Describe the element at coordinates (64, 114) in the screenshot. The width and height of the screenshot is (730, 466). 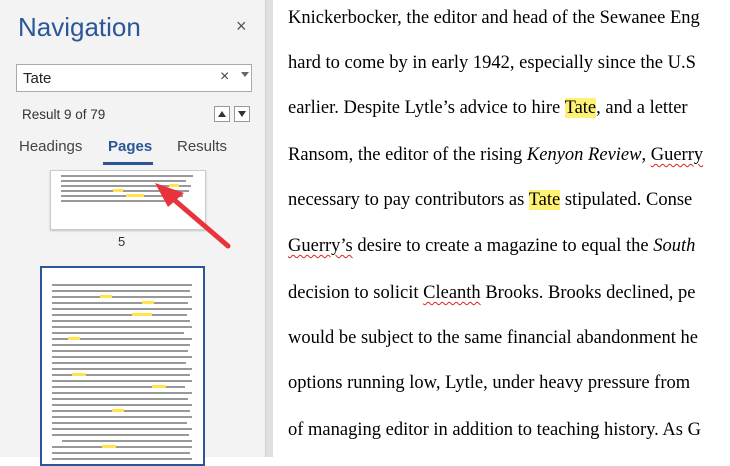
I see `result-count: Result 9 of 79` at that location.